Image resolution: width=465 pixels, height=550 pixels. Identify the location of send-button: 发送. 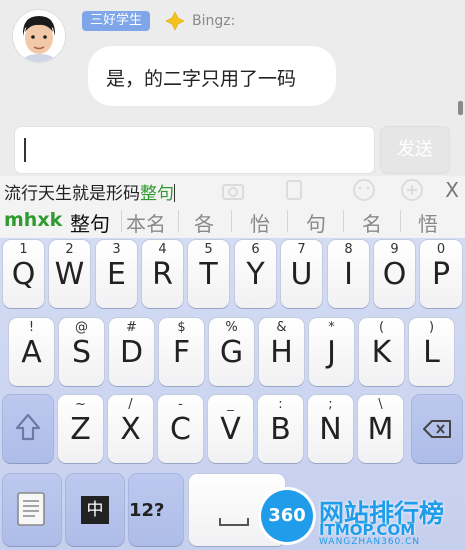
(415, 150).